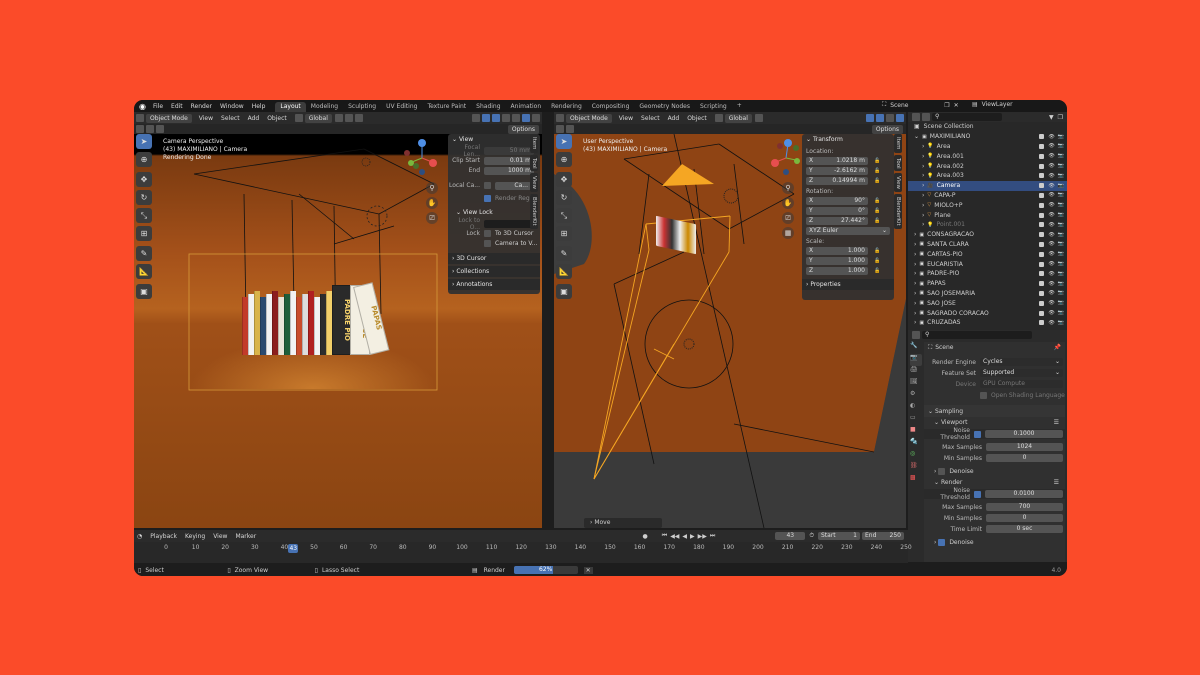 The image size is (1200, 675). Describe the element at coordinates (560, 118) in the screenshot. I see `editor-type-icon` at that location.